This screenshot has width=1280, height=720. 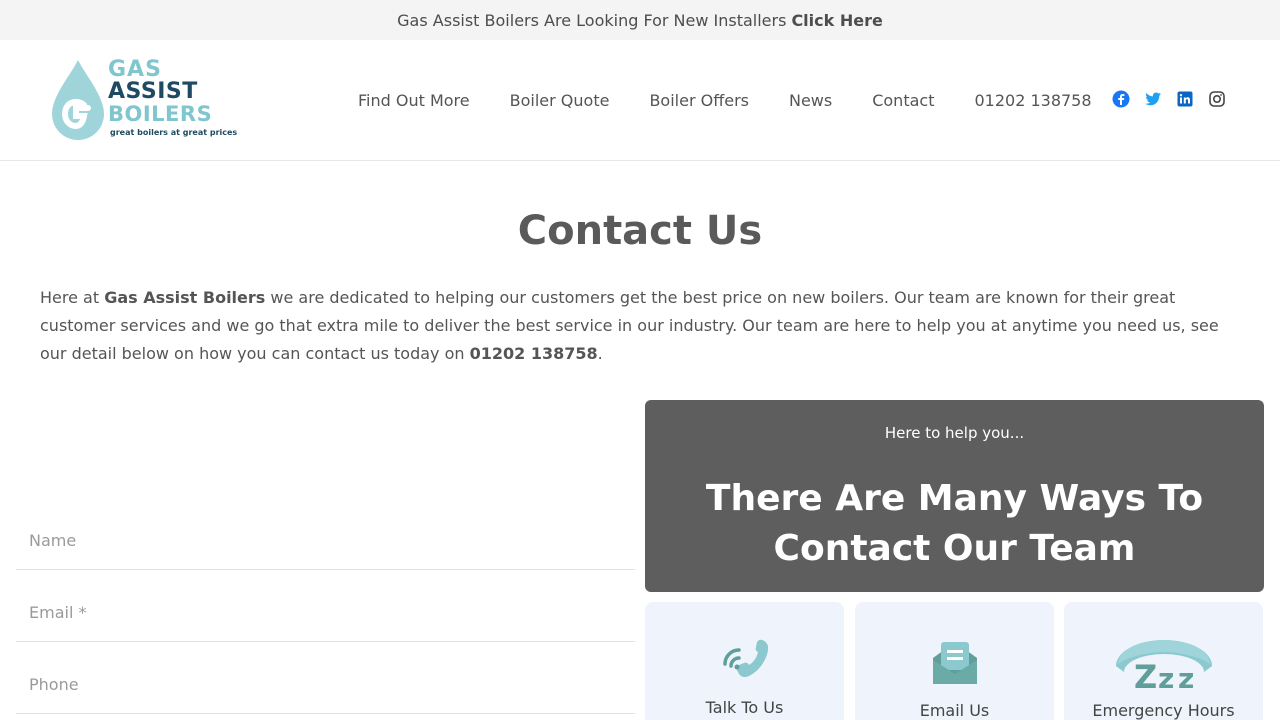 What do you see at coordinates (533, 353) in the screenshot?
I see `intro-phone: 01202 138758` at bounding box center [533, 353].